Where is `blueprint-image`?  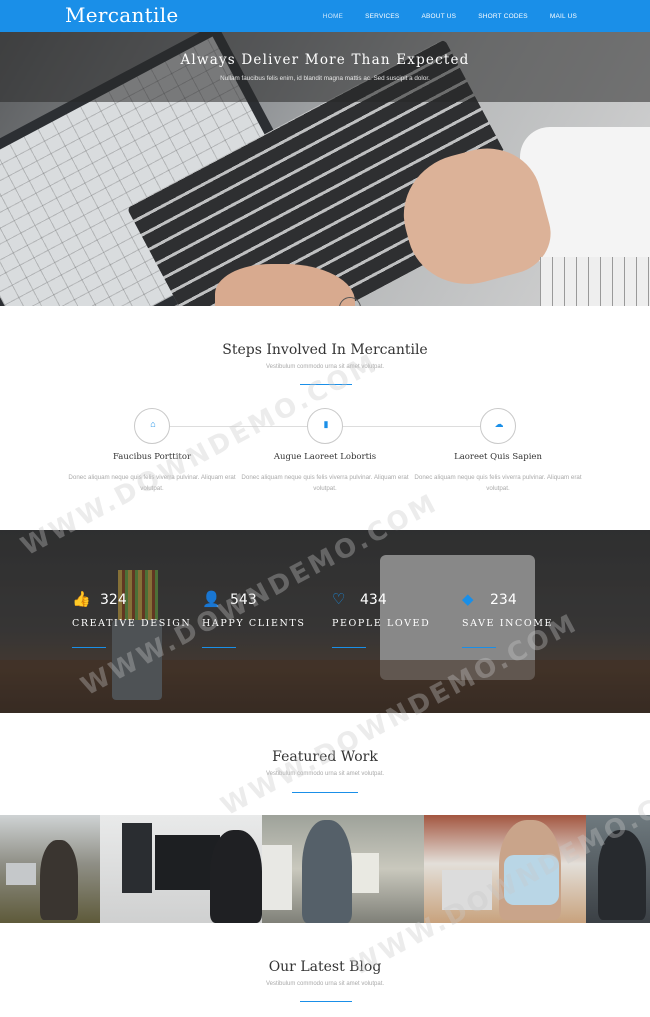
blueprint-image is located at coordinates (595, 281).